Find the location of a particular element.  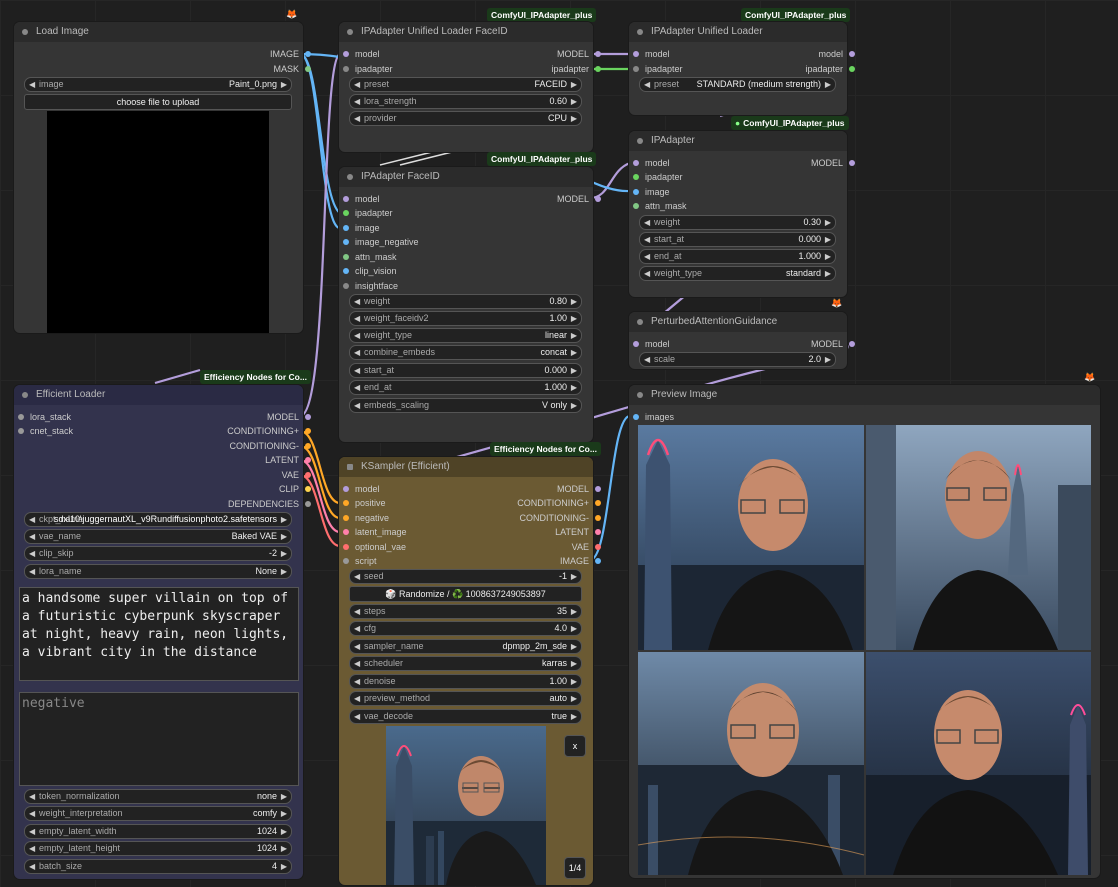

input-image-negative: image_negative is located at coordinates (403, 242).